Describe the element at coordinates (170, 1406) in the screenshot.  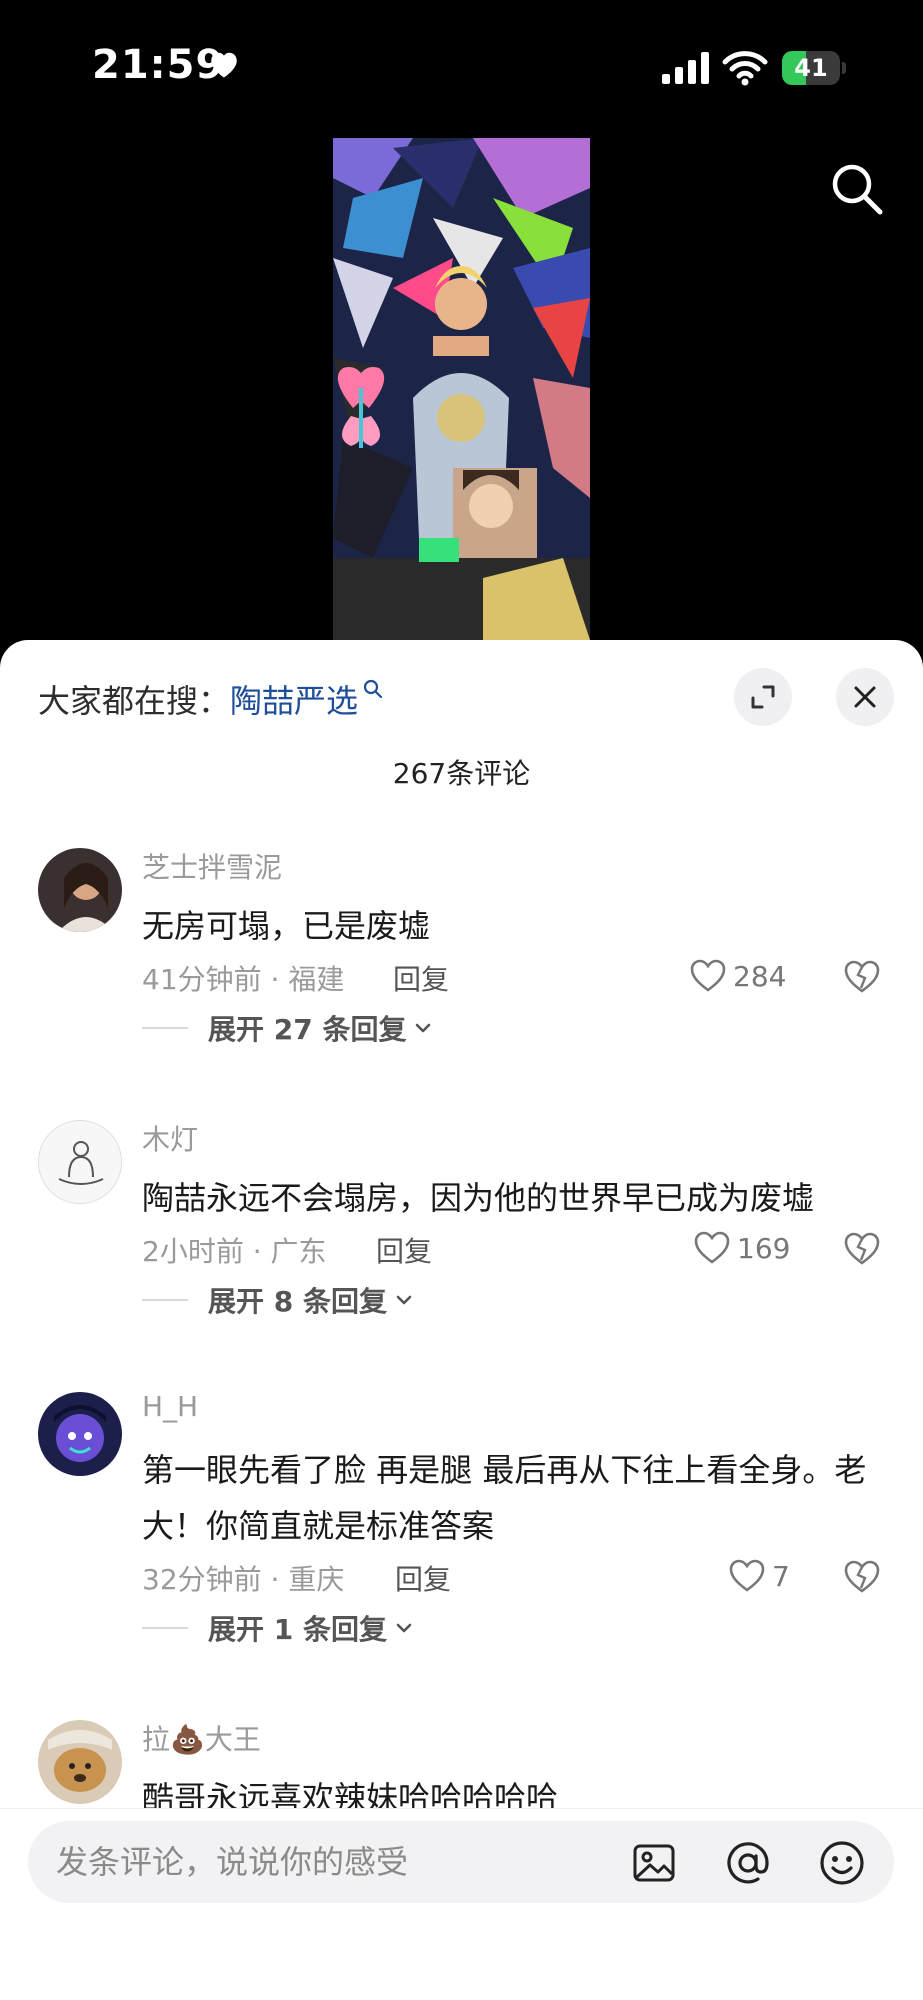
I see `username: H_H` at that location.